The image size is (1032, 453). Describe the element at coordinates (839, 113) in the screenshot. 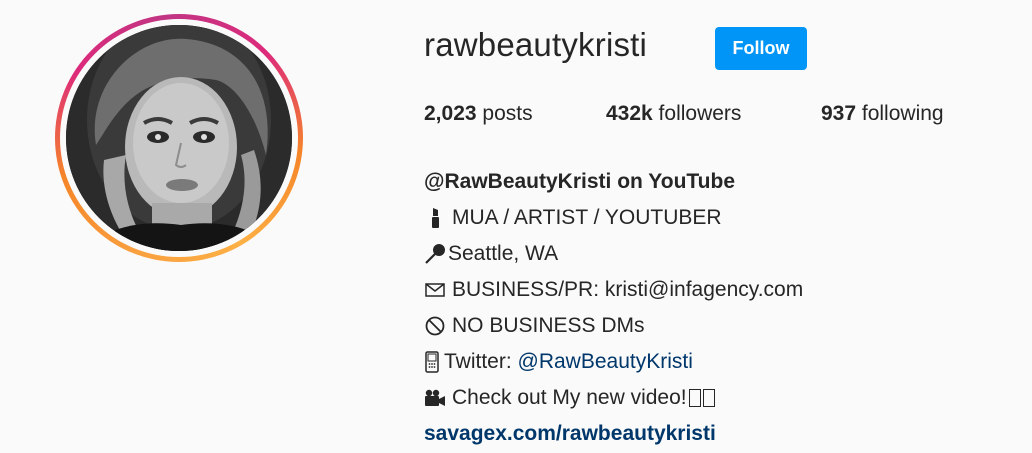

I see `following-count: 937` at that location.